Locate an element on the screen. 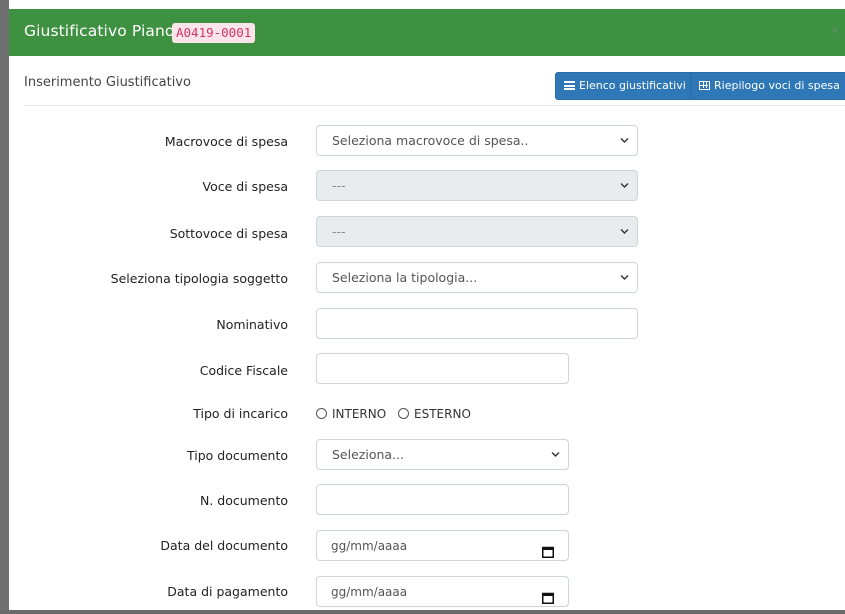 The image size is (845, 614). data-documento-value: gg/mm/aaaa is located at coordinates (369, 546).